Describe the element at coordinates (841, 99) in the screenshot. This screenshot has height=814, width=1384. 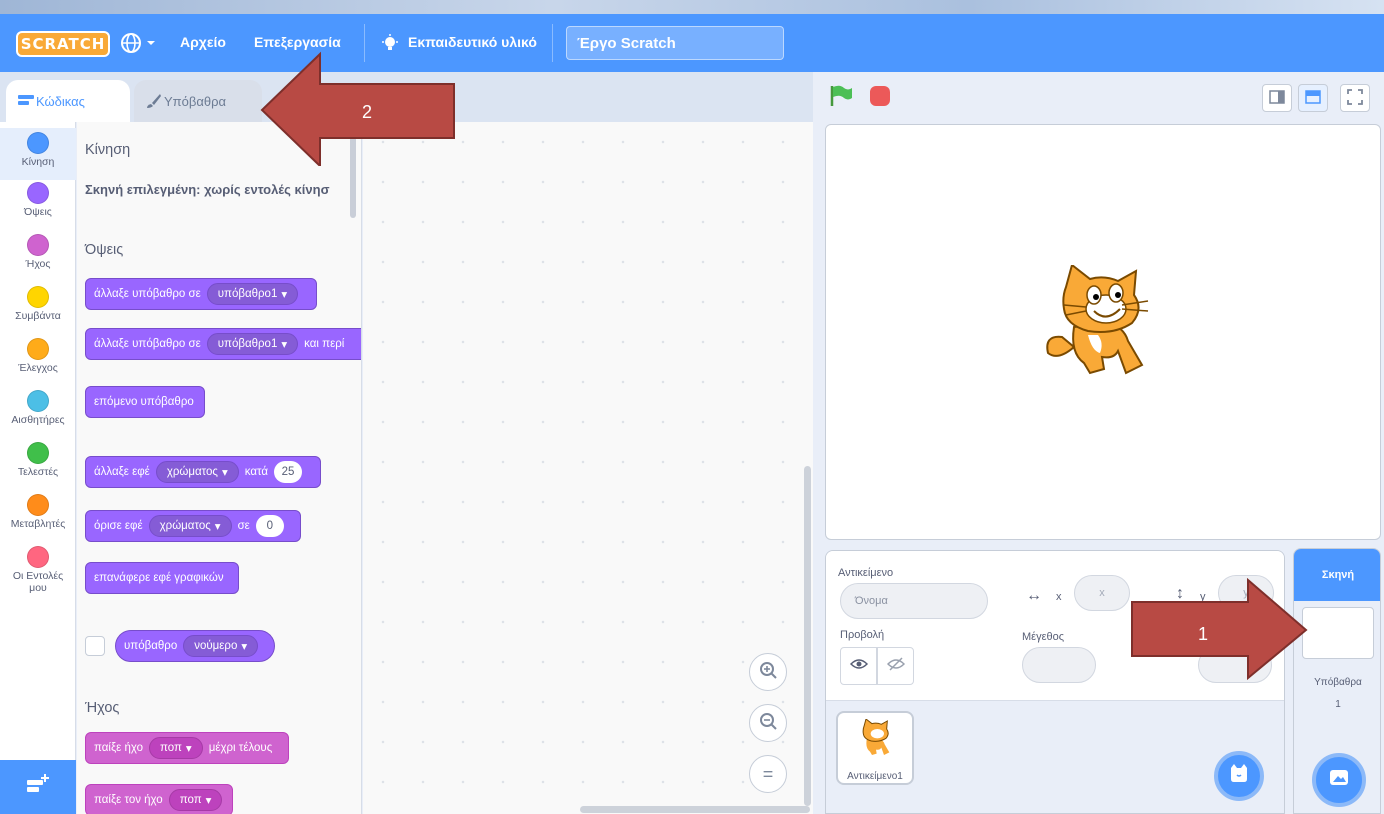
I see `green-flag-icon` at that location.